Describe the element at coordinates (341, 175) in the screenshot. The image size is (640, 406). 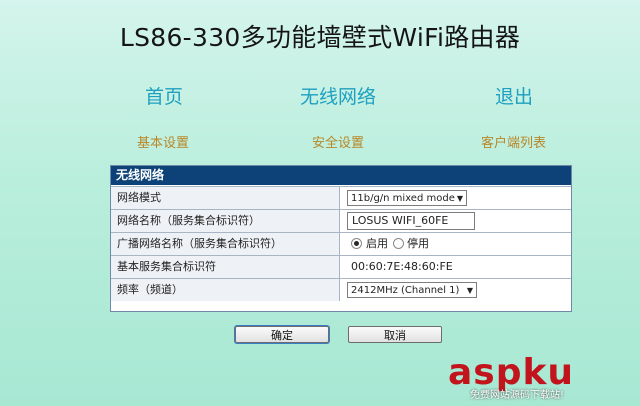
I see `panel-header: 无线网络` at that location.